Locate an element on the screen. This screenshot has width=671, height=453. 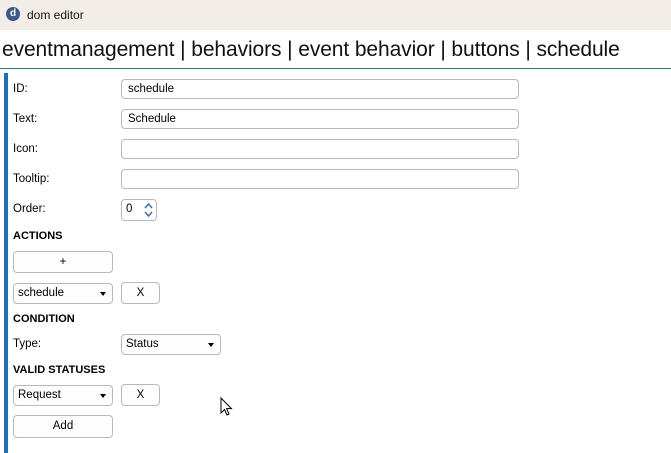
tooltip-input is located at coordinates (320, 179).